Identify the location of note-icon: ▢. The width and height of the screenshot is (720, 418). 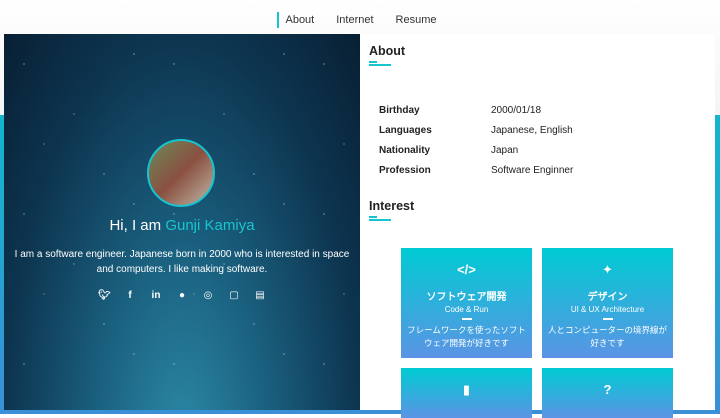
(234, 295).